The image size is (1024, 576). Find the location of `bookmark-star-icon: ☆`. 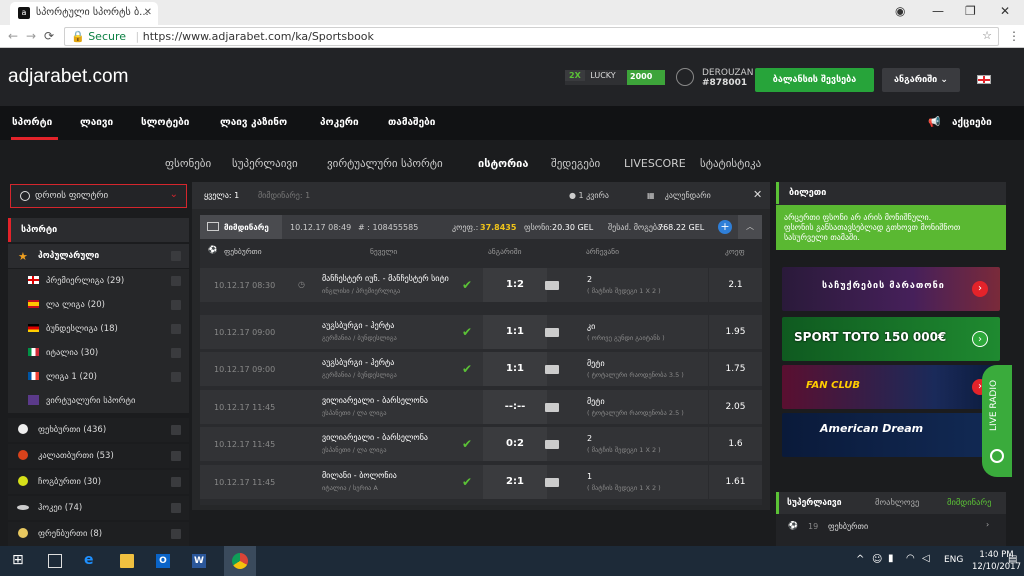

bookmark-star-icon: ☆ is located at coordinates (987, 35).